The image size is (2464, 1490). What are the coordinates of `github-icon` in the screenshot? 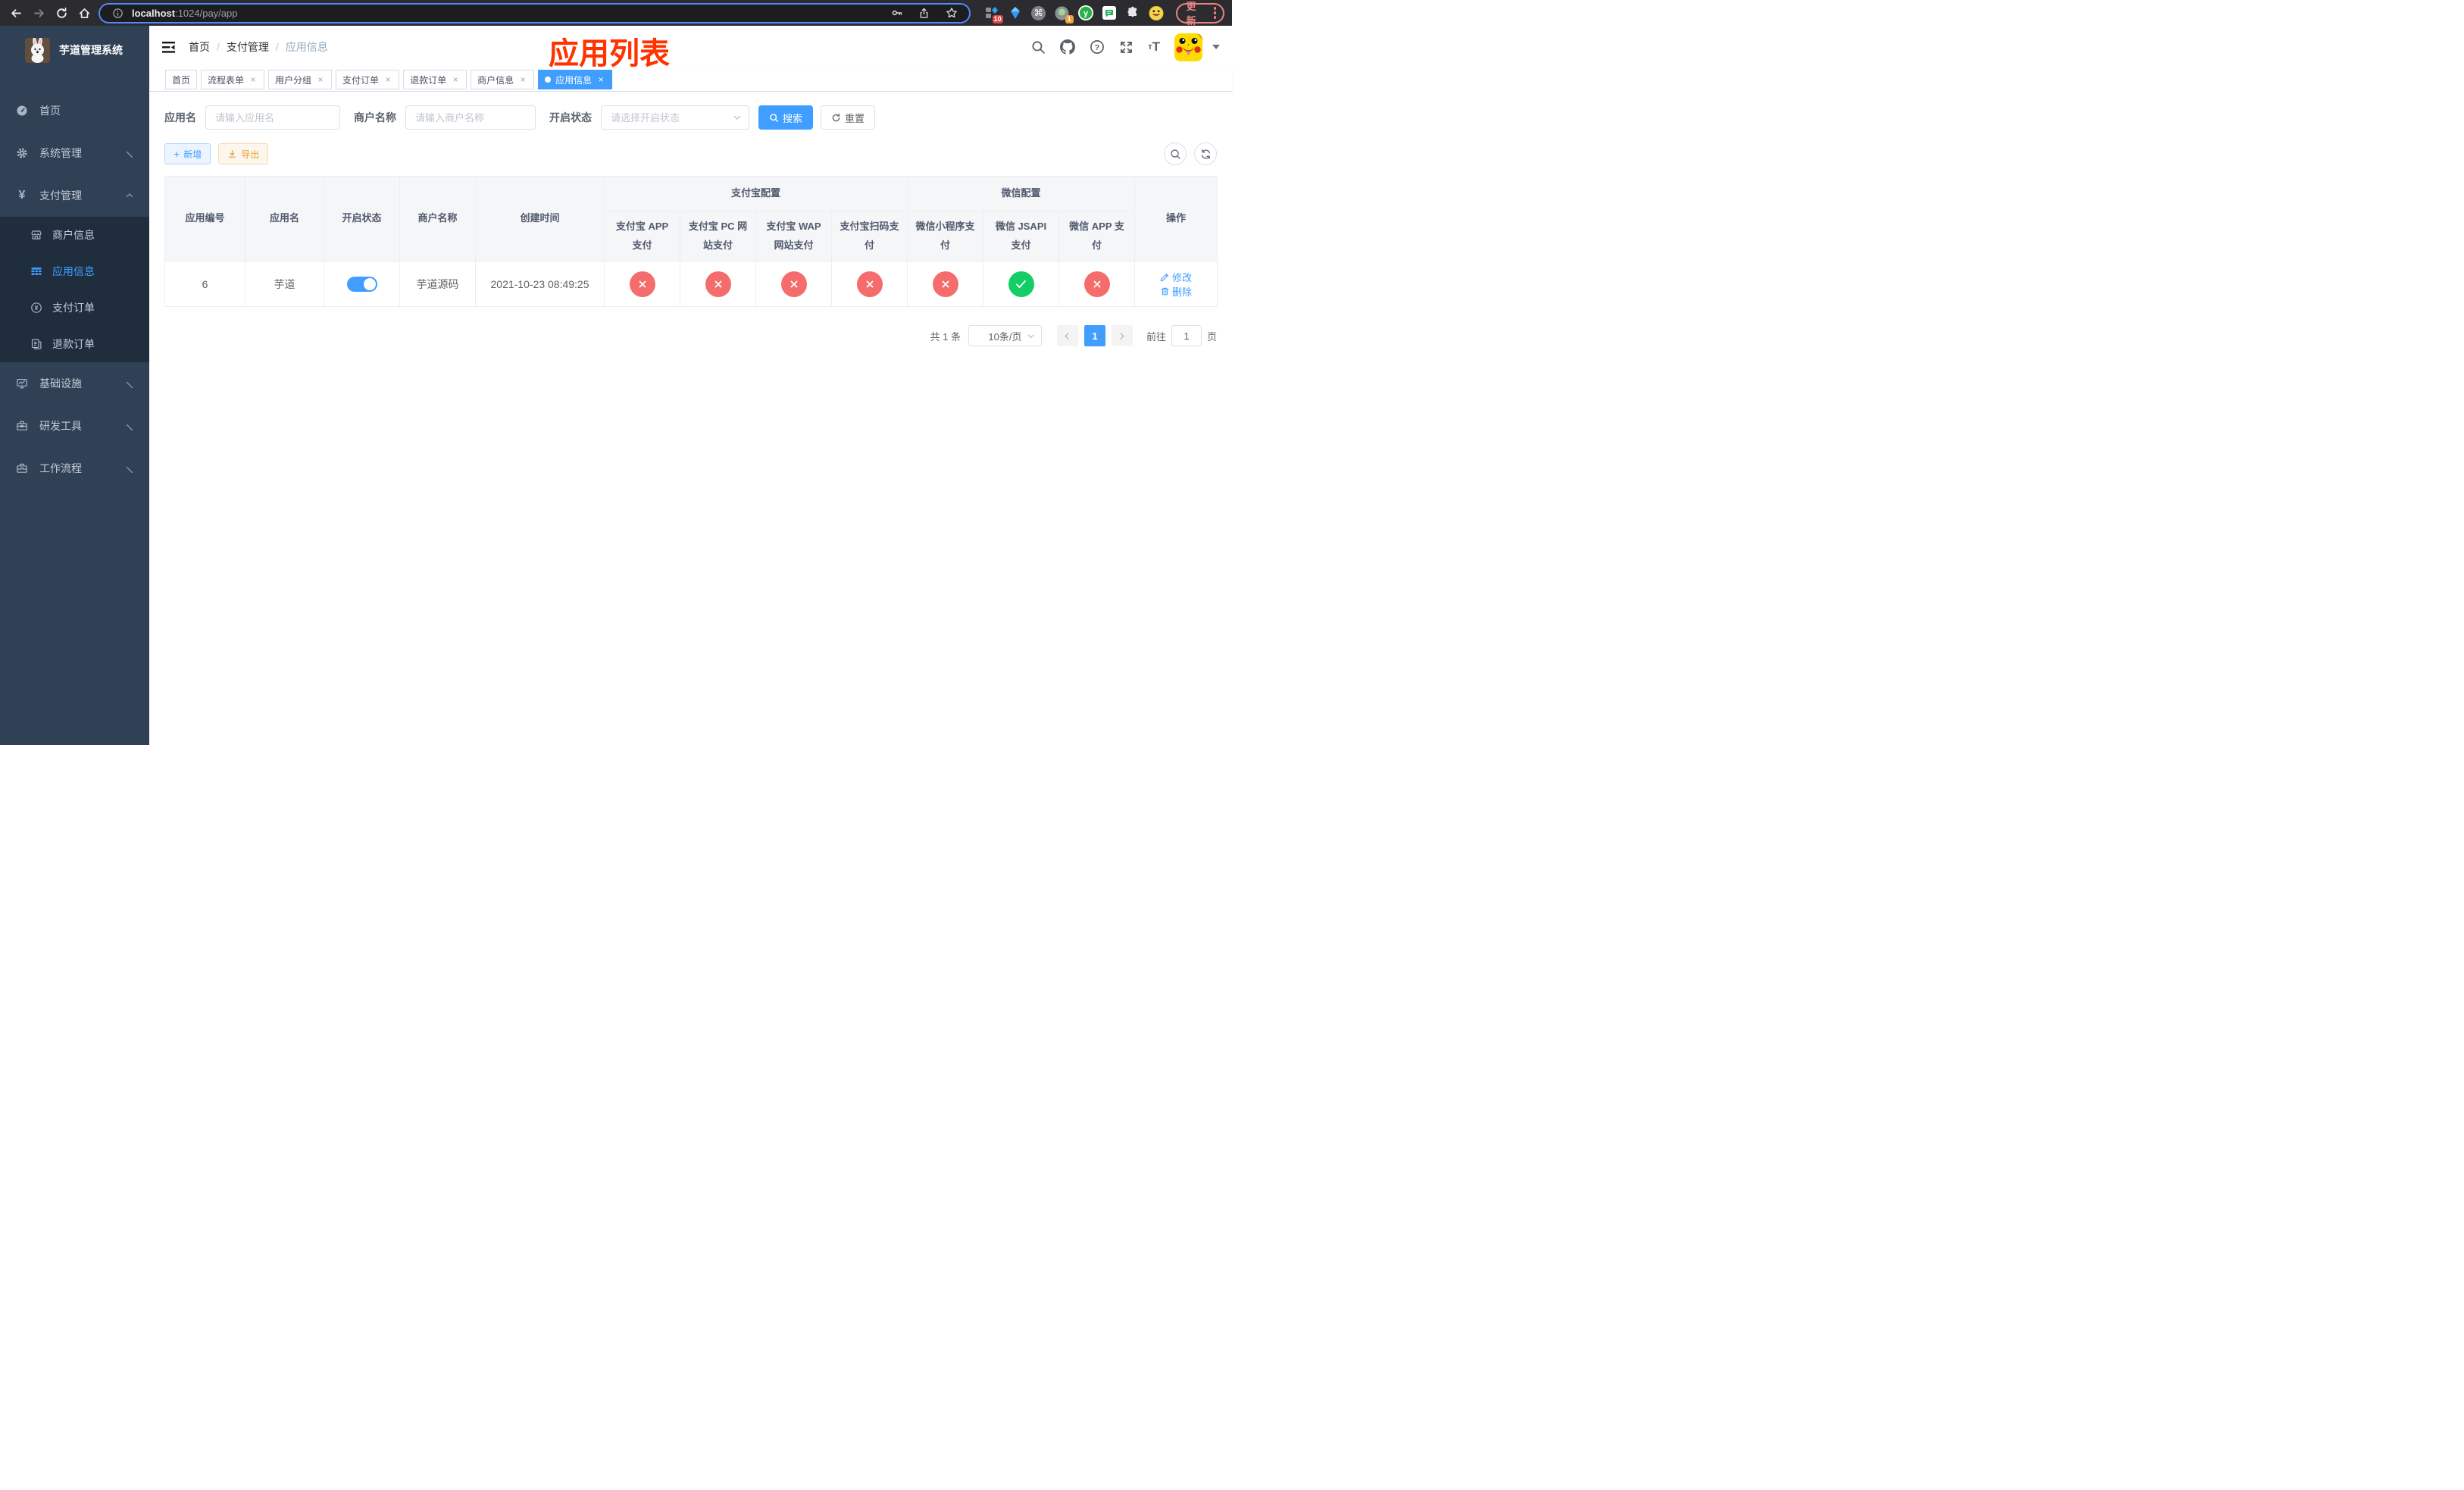 It's located at (1068, 47).